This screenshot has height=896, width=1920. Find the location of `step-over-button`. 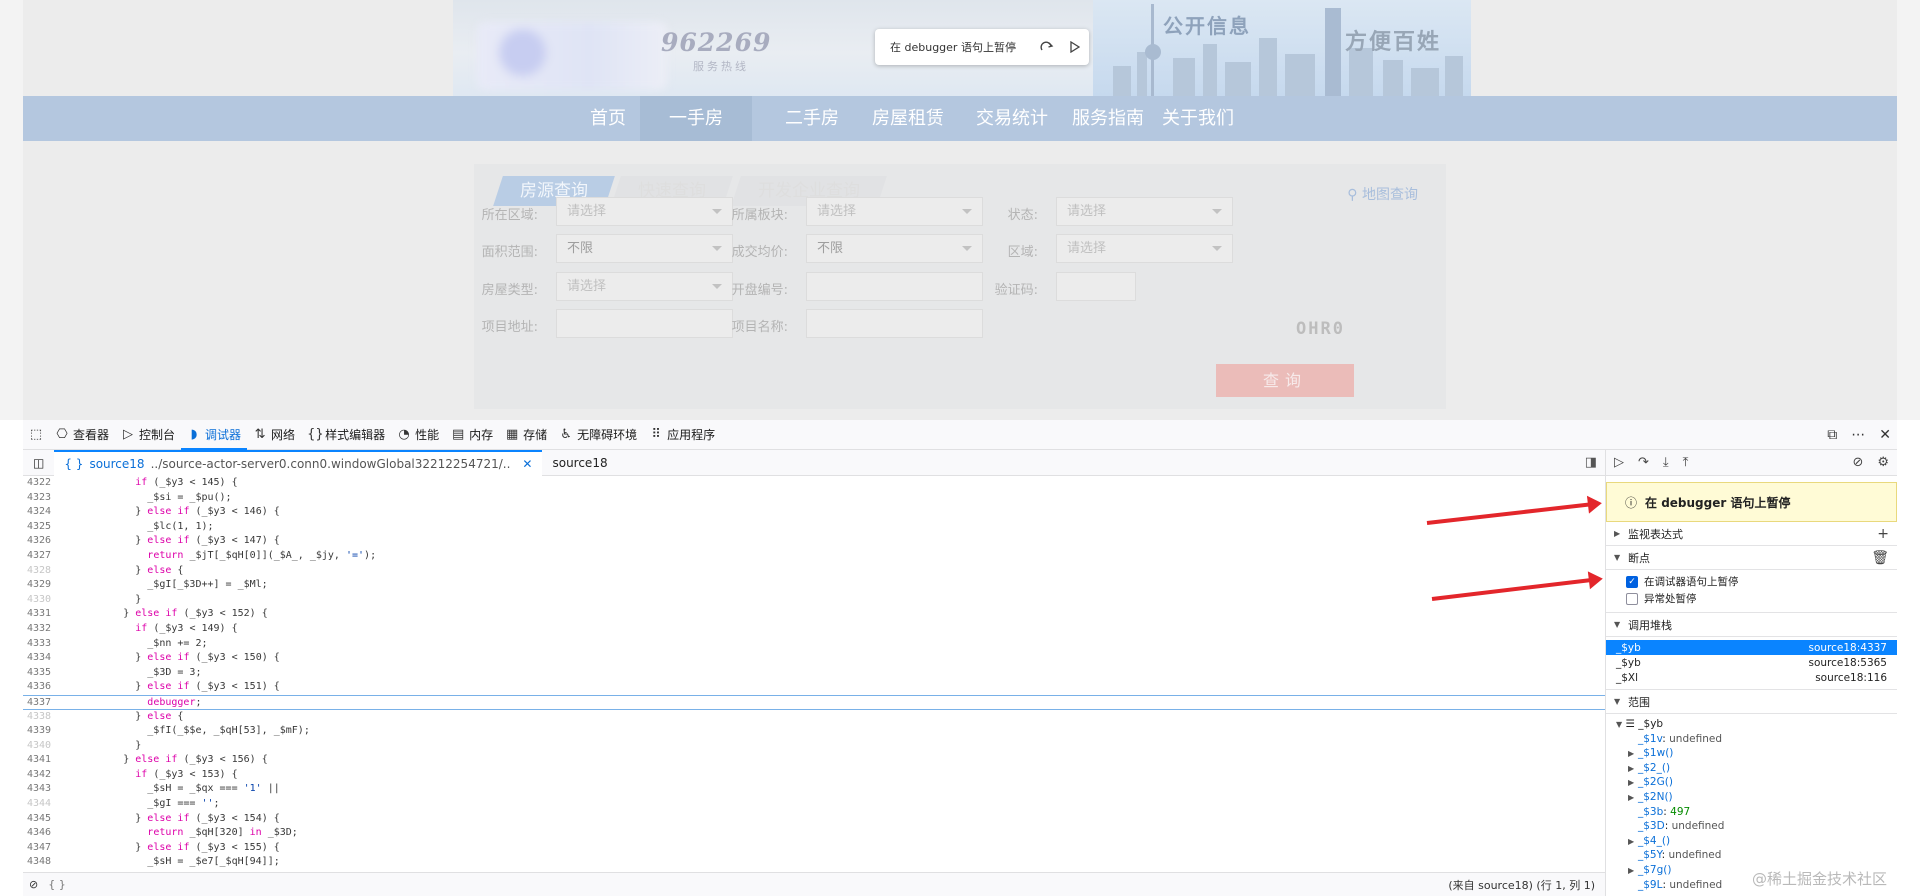

step-over-button is located at coordinates (1047, 47).